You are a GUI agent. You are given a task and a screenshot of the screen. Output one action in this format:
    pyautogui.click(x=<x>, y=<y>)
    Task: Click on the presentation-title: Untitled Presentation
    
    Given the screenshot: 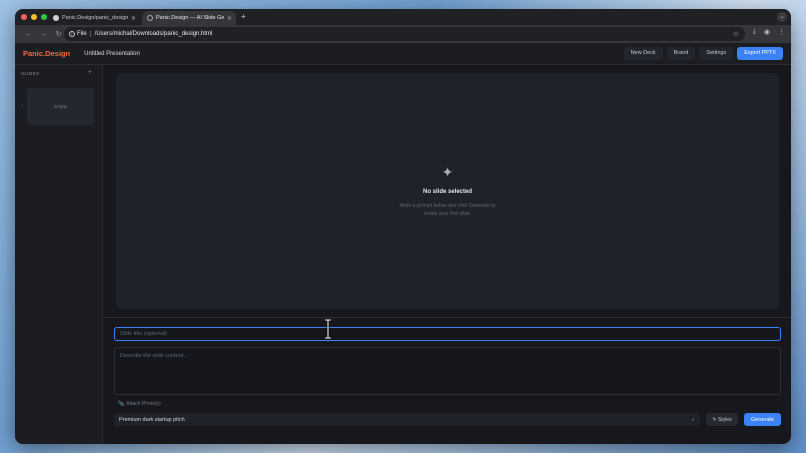 What is the action you would take?
    pyautogui.click(x=112, y=54)
    